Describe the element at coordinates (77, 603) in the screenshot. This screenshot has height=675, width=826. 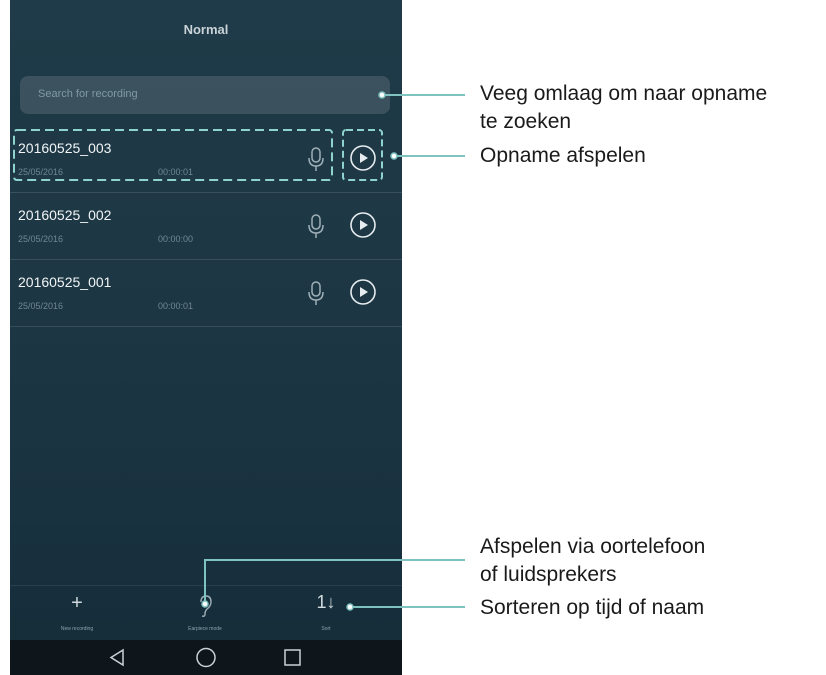
I see `plus-icon: +` at that location.